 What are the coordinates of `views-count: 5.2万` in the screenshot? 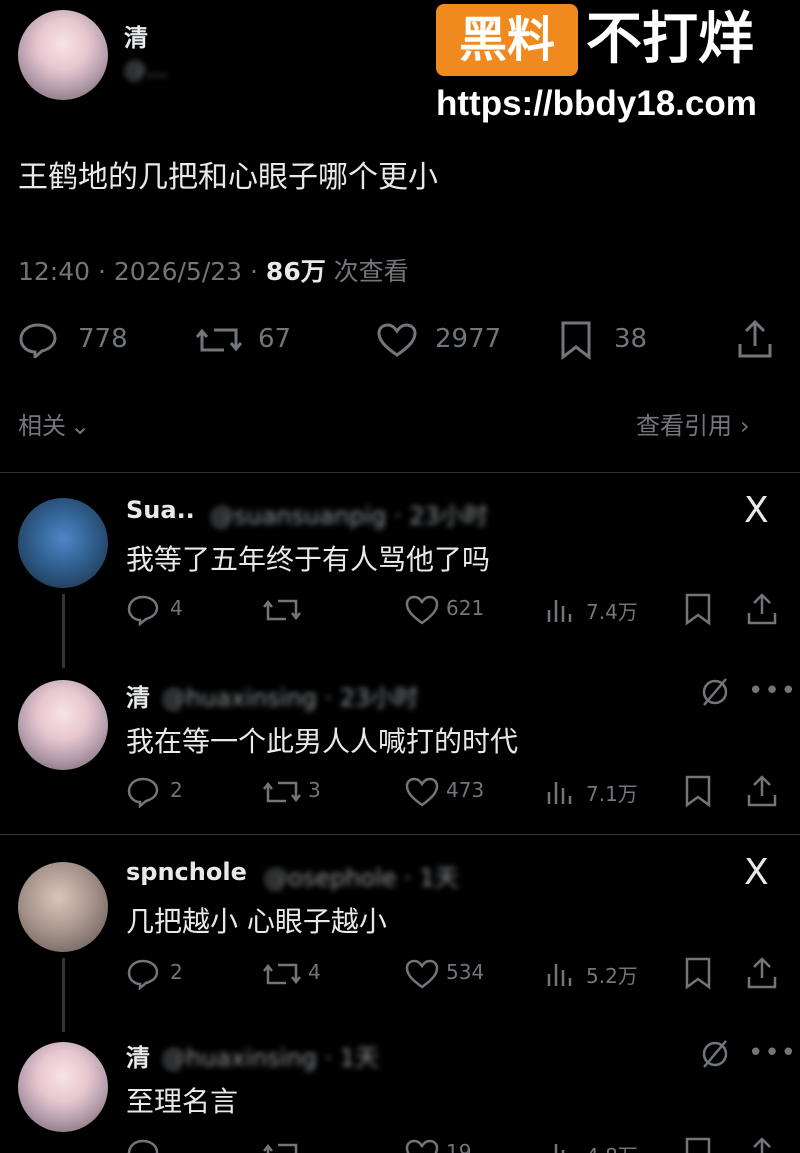 It's located at (612, 976).